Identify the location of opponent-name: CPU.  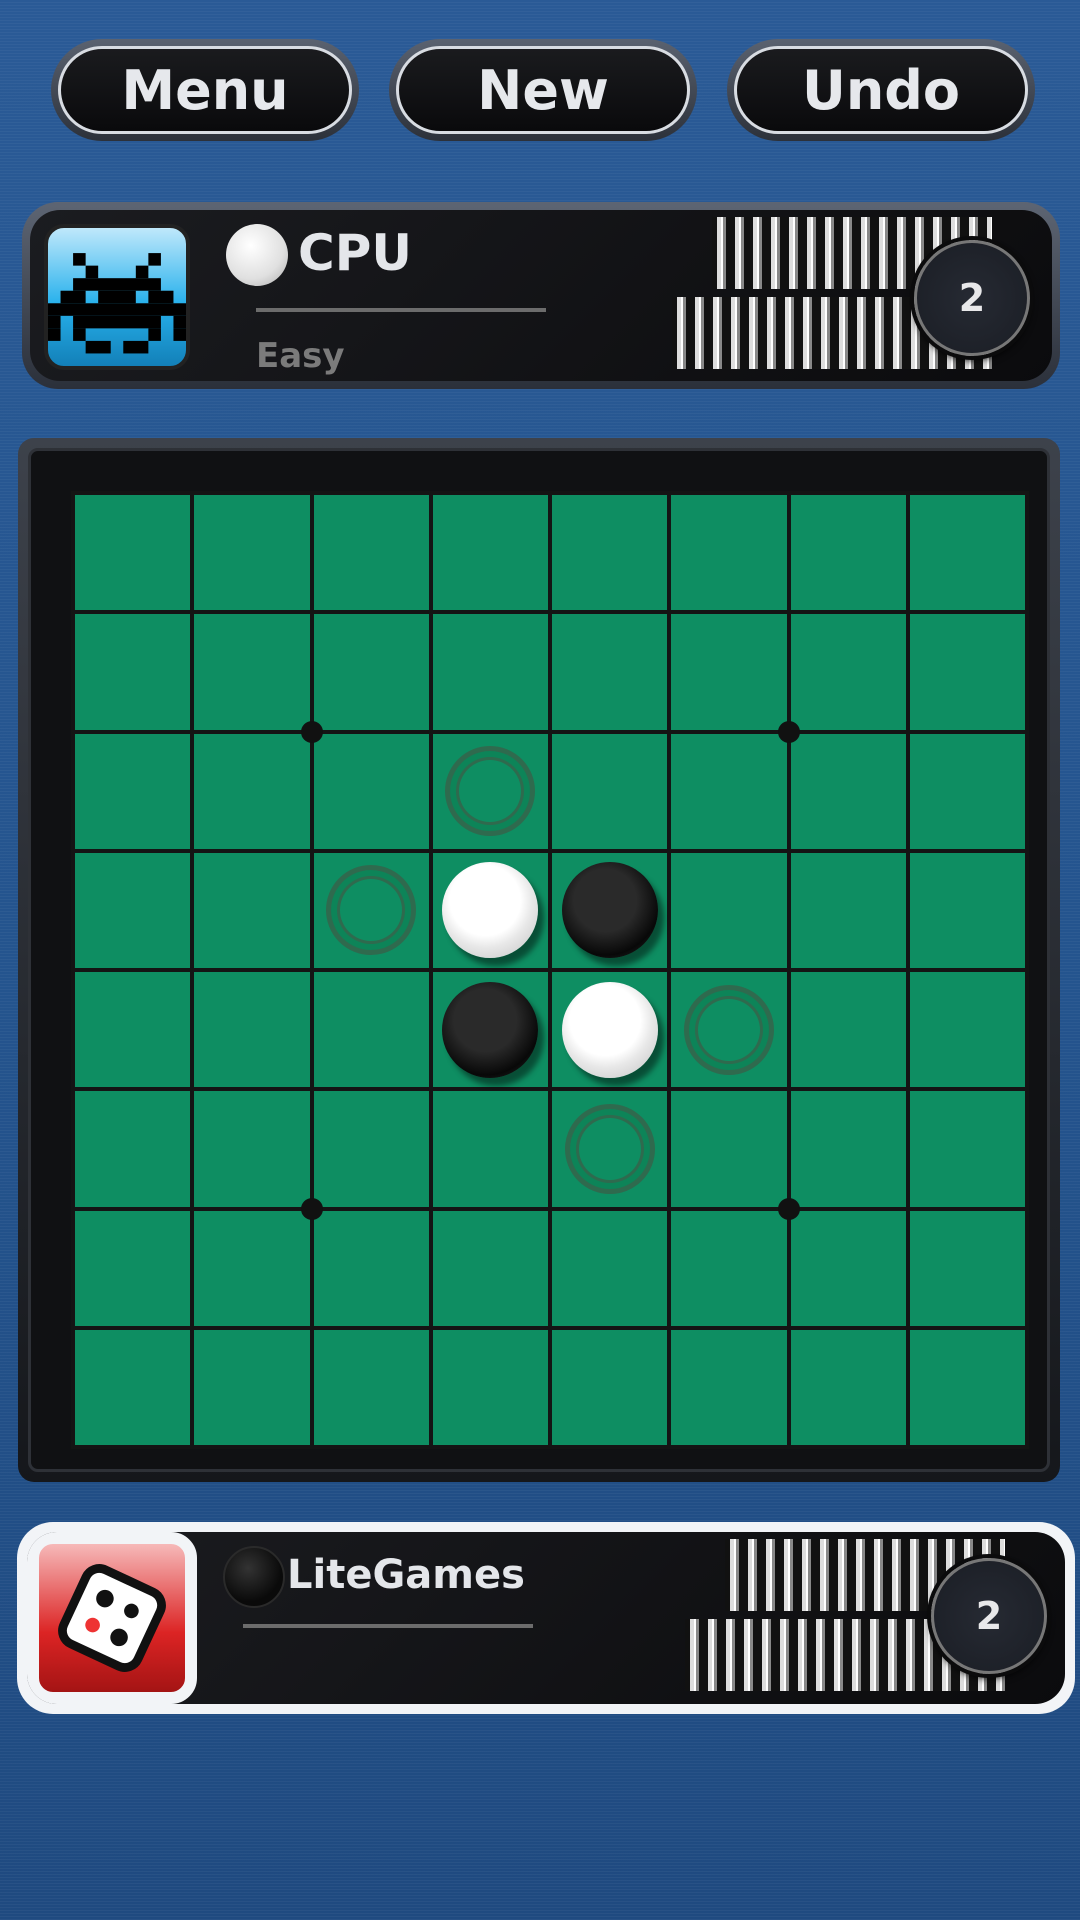
(355, 253).